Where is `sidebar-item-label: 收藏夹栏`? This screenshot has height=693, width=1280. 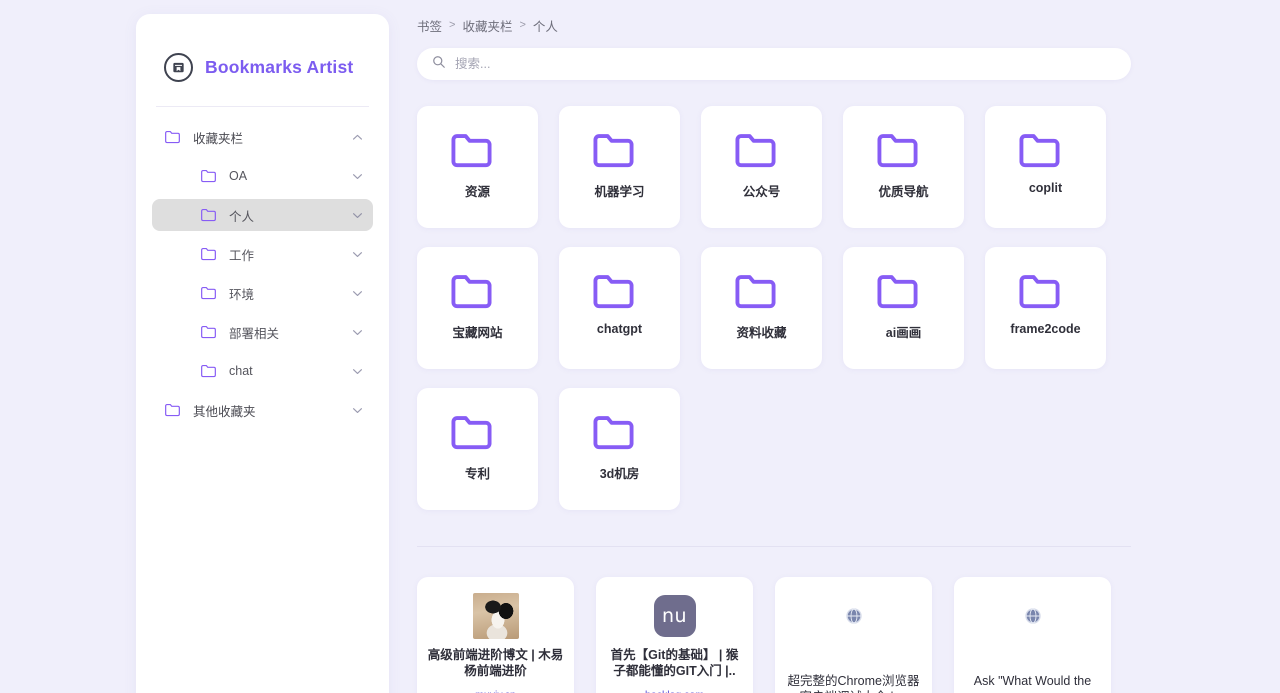
sidebar-item-label: 收藏夹栏 is located at coordinates (218, 138).